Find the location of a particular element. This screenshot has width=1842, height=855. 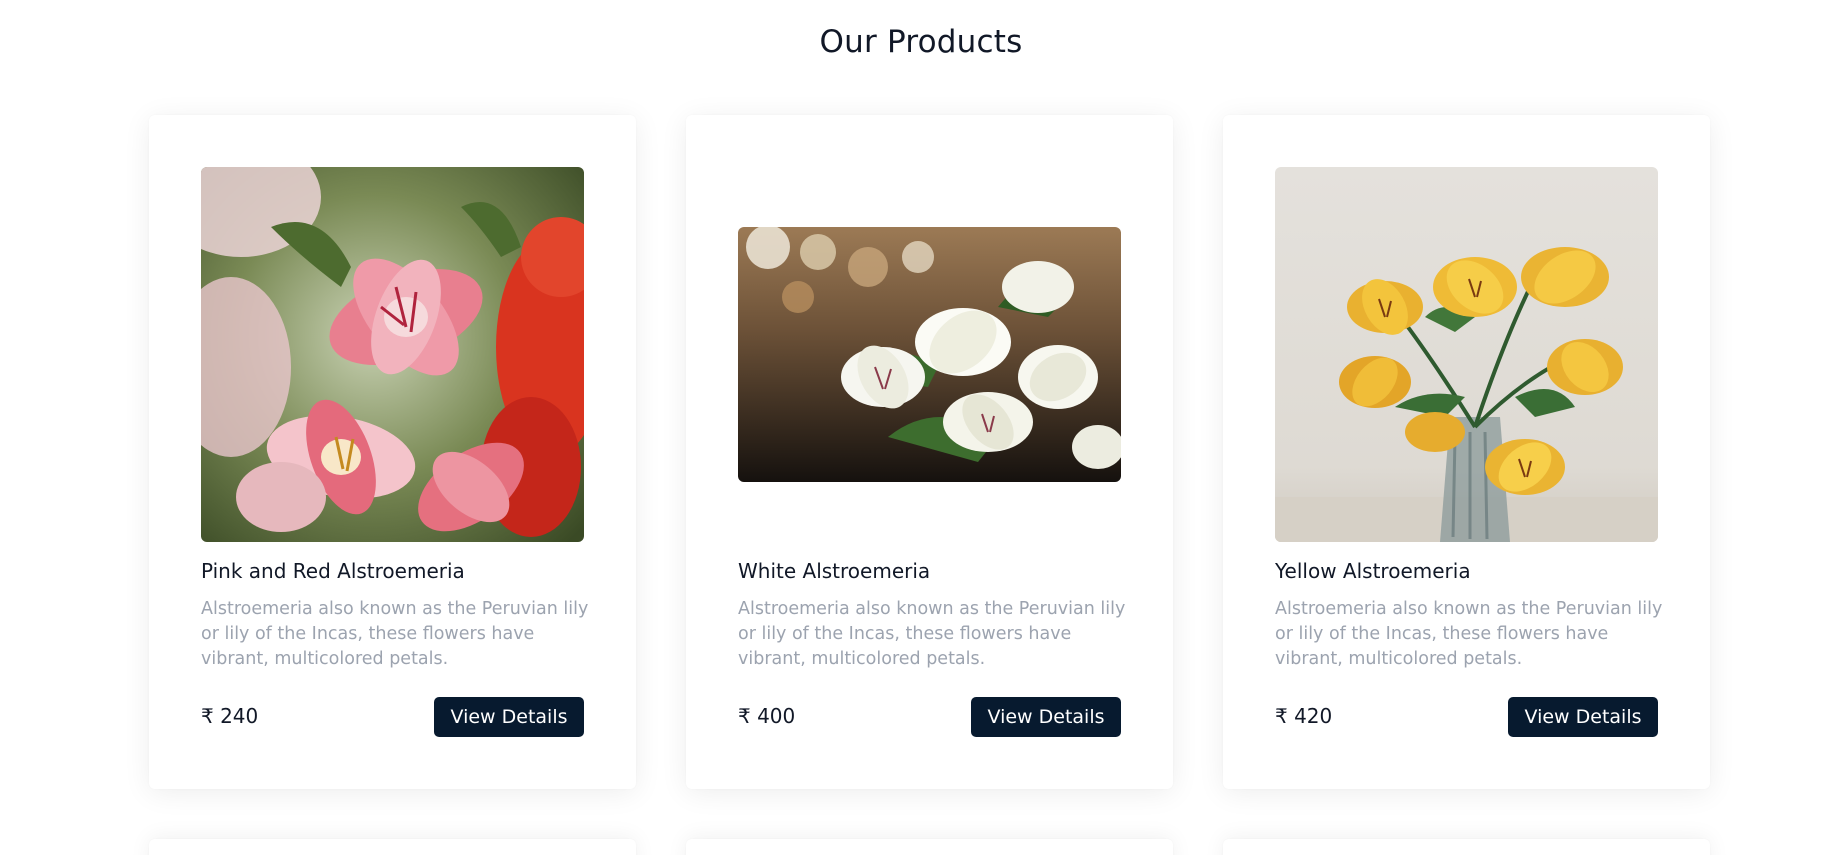

yellow-alstroemeria-photo is located at coordinates (1466, 354).